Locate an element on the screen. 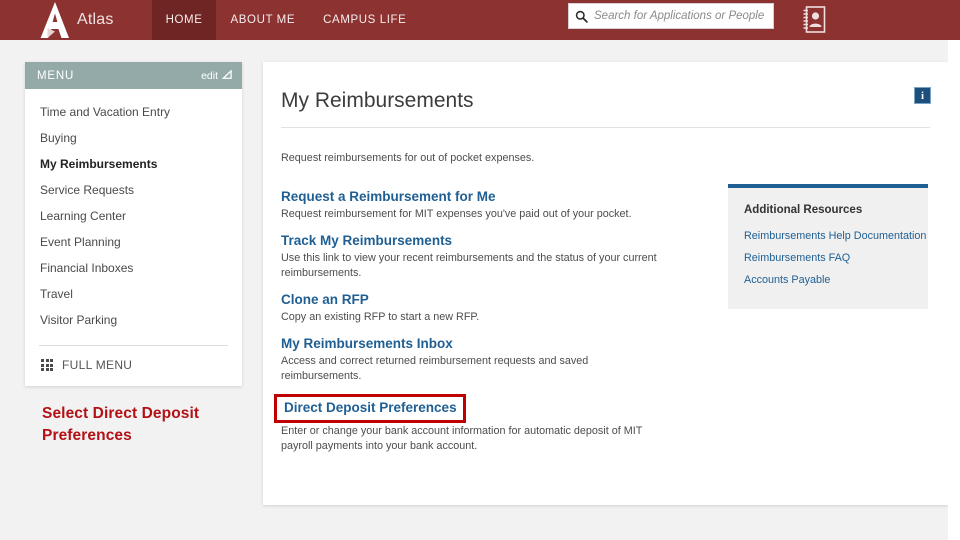  page-title: My Reimbursements is located at coordinates (377, 100).